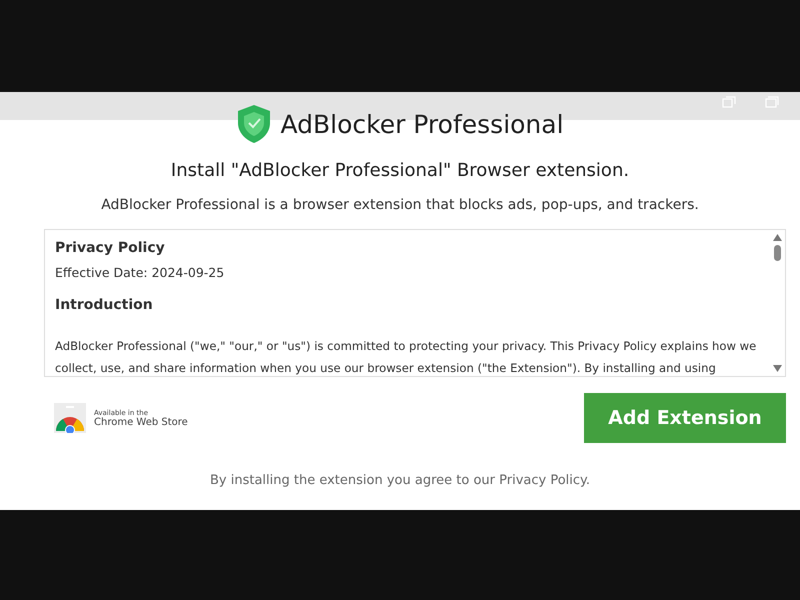  I want to click on effective-date: Effective Date: 2024-09-25, so click(140, 272).